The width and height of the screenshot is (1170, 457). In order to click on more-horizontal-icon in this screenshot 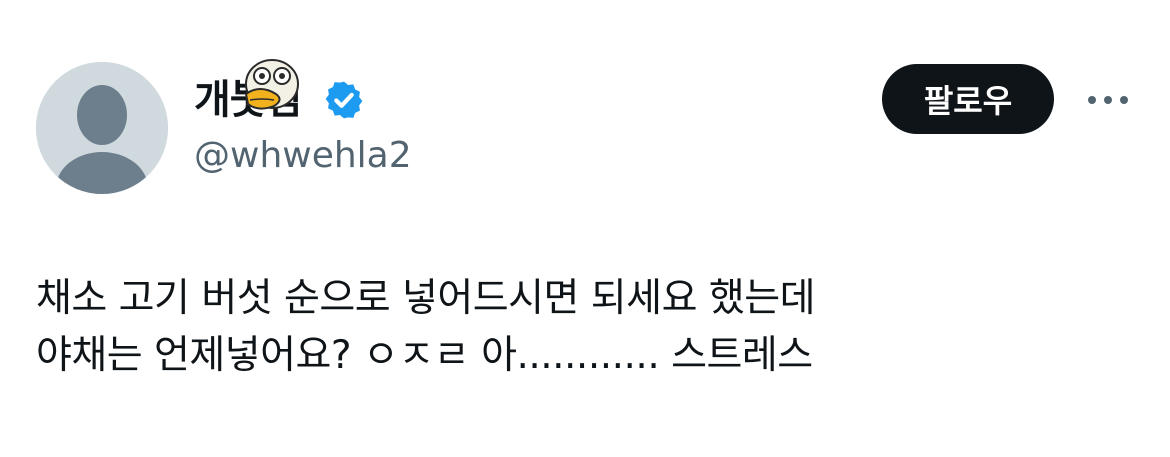, I will do `click(1108, 100)`.